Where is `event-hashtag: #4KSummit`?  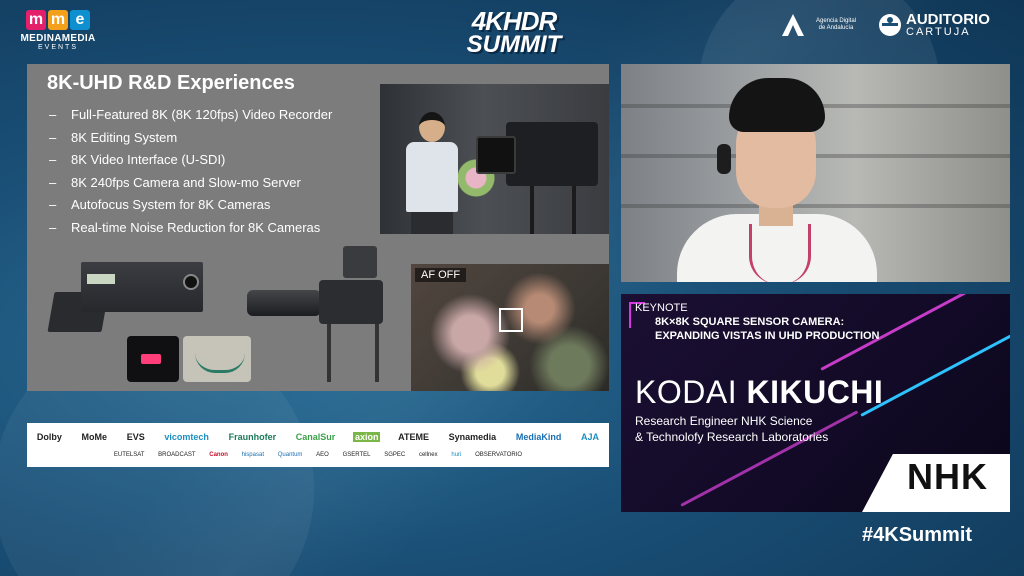
event-hashtag: #4KSummit is located at coordinates (917, 535).